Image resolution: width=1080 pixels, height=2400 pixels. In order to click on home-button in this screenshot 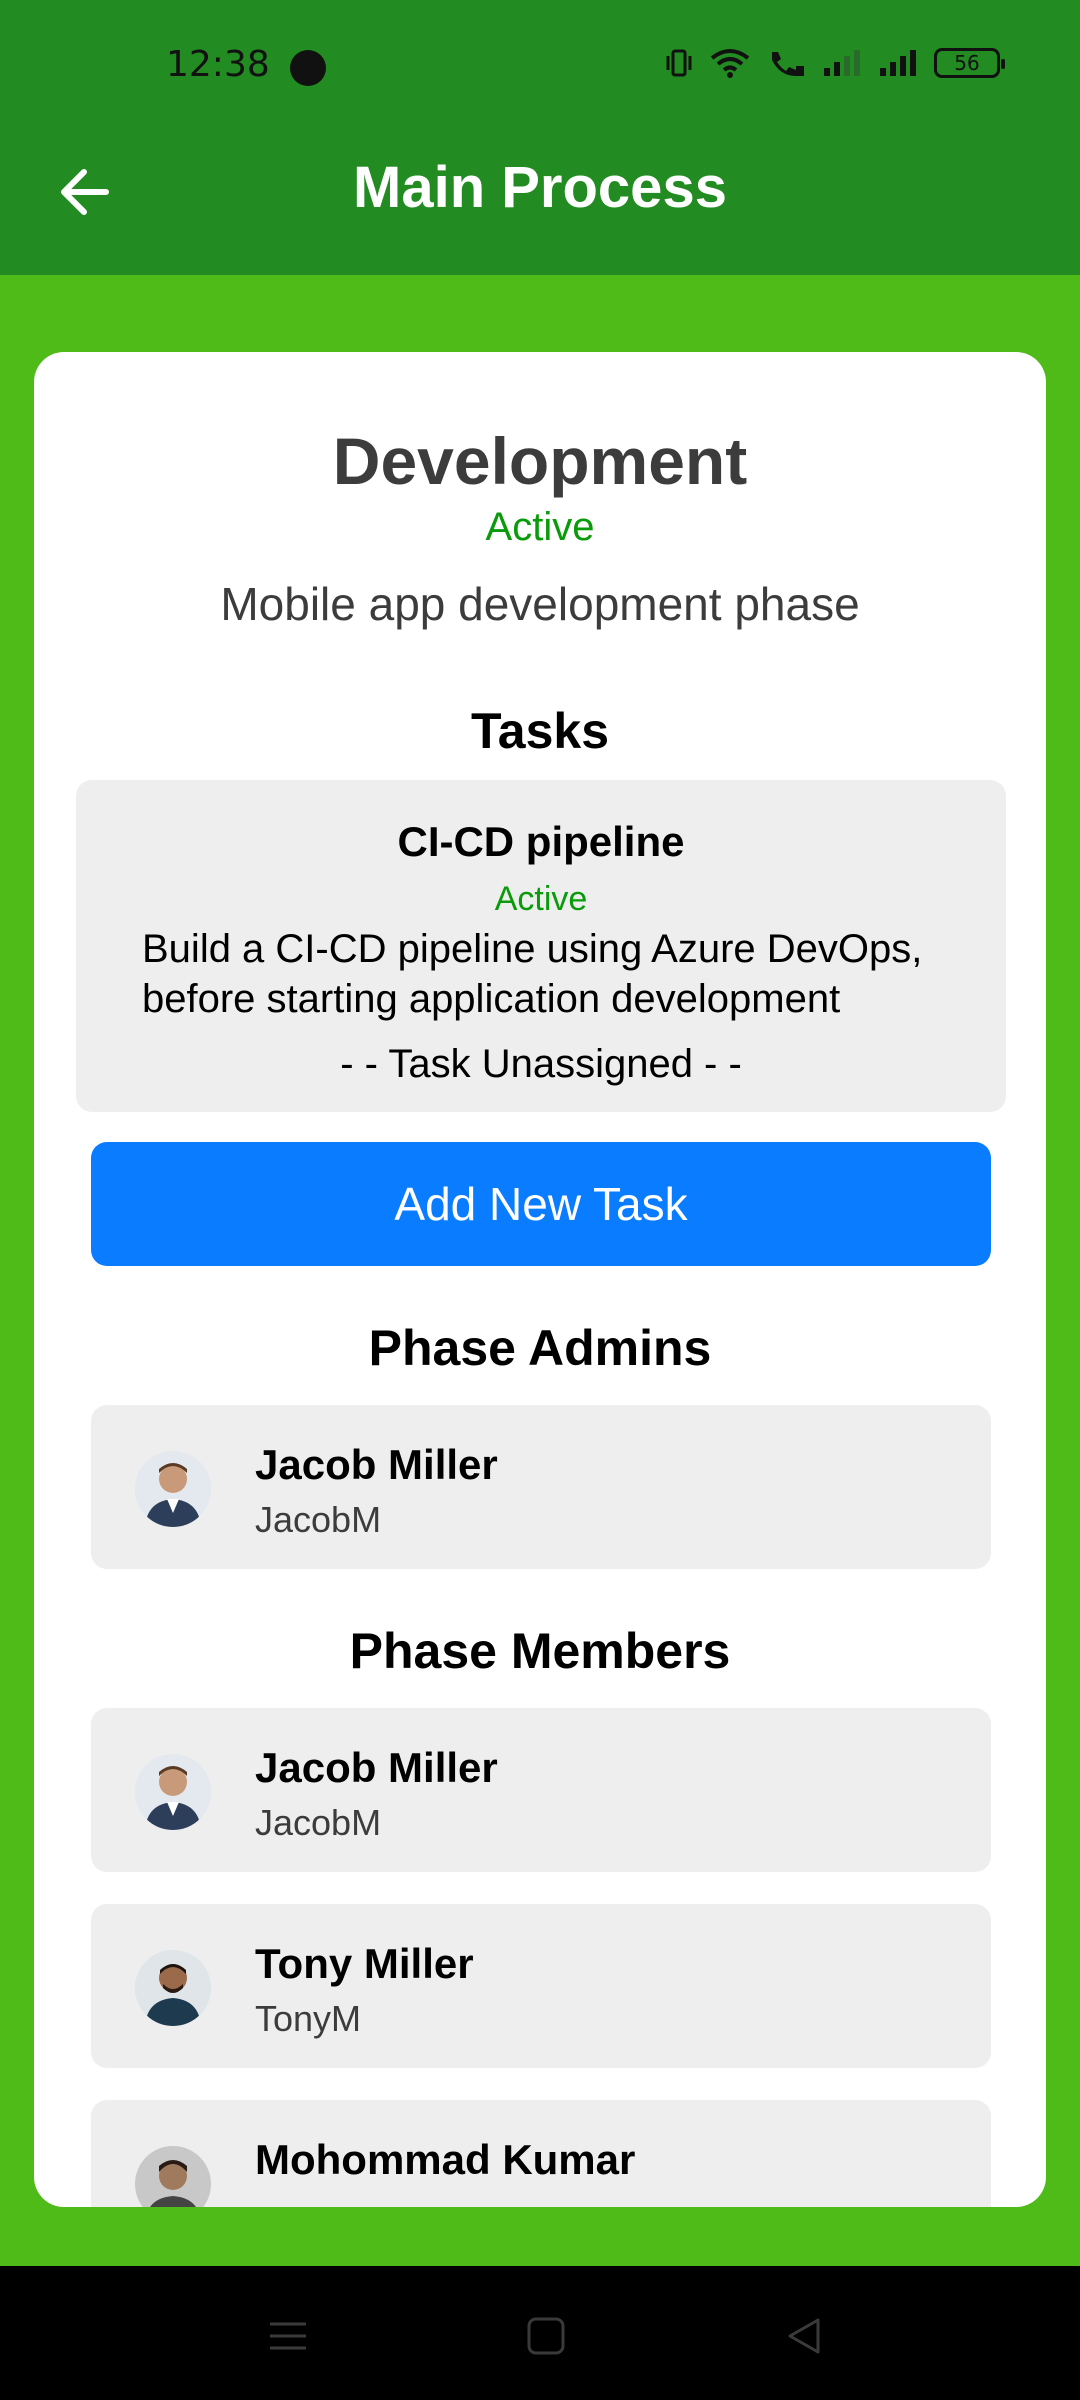, I will do `click(546, 2336)`.